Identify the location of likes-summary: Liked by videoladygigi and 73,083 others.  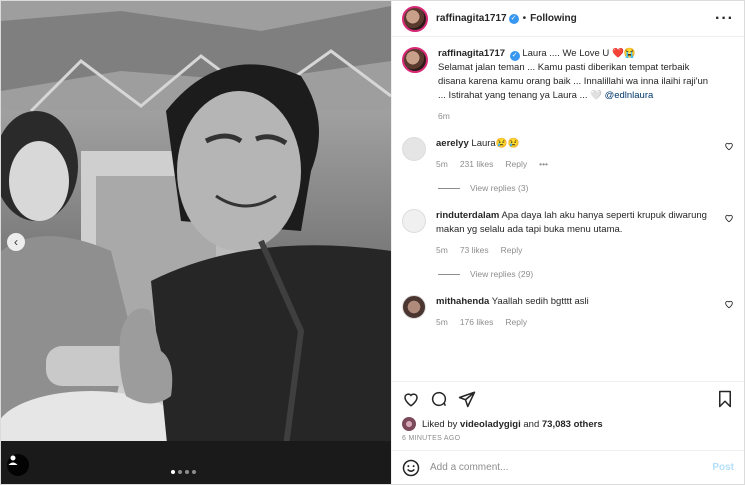
(568, 424).